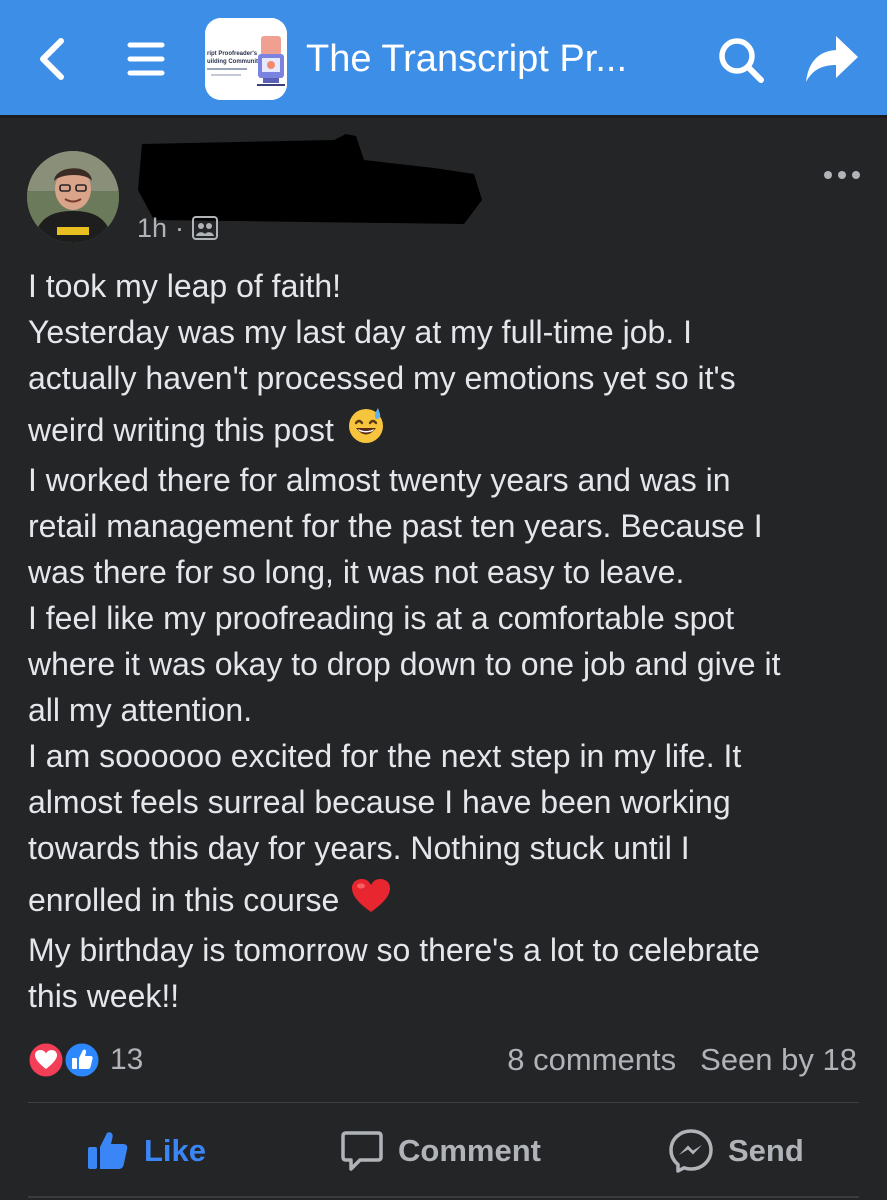 This screenshot has height=1200, width=887. I want to click on hamburger-menu-icon, so click(146, 59).